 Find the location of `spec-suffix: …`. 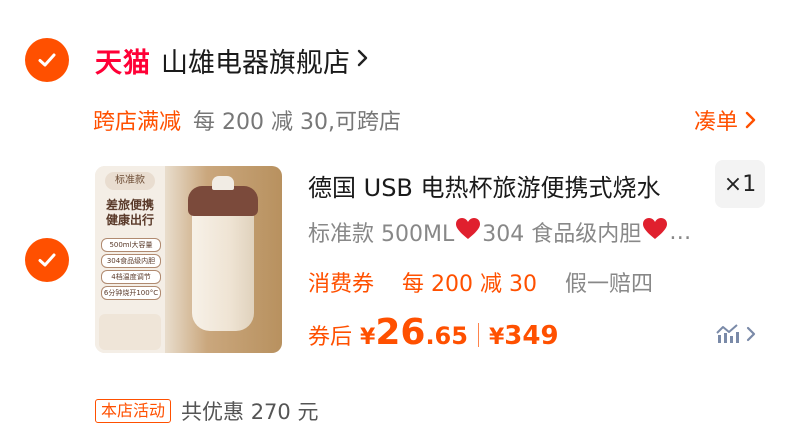

spec-suffix: … is located at coordinates (680, 232).